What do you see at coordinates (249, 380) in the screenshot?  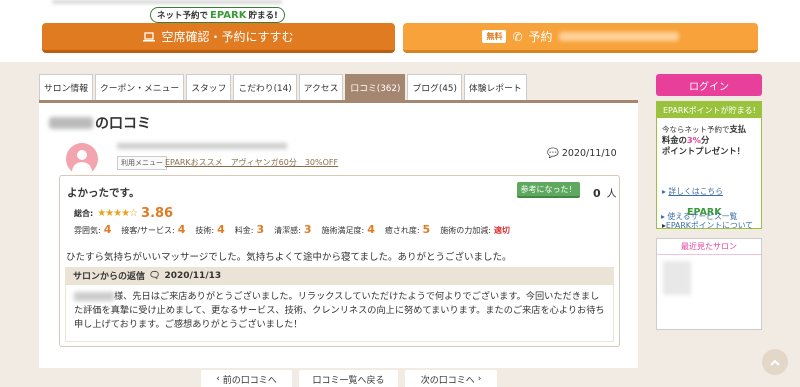 I see `prev-review-label: 前の口コミへ` at bounding box center [249, 380].